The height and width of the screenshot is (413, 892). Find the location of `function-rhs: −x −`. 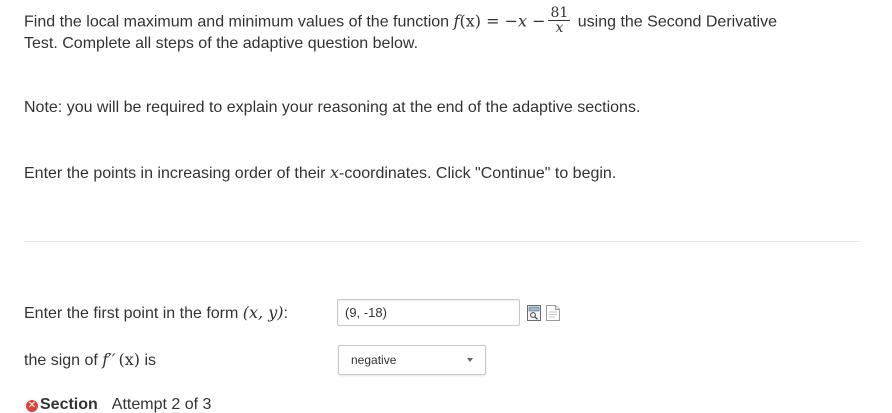

function-rhs: −x − is located at coordinates (525, 21).